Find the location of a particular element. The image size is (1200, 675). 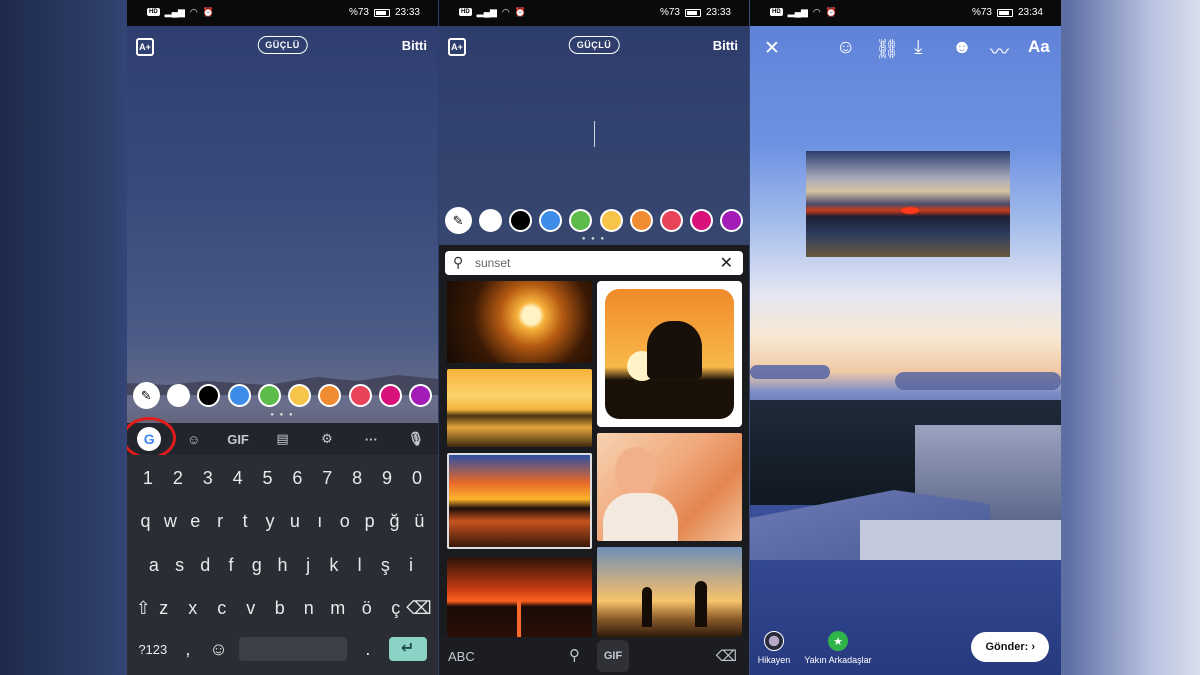

gif-button: GIF is located at coordinates (238, 439).